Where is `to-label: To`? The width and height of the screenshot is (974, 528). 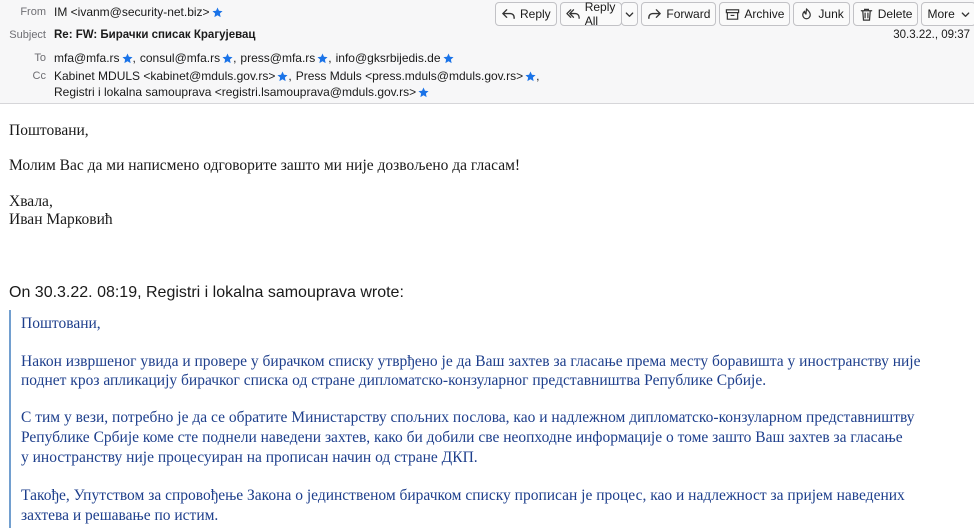
to-label: To is located at coordinates (40, 58).